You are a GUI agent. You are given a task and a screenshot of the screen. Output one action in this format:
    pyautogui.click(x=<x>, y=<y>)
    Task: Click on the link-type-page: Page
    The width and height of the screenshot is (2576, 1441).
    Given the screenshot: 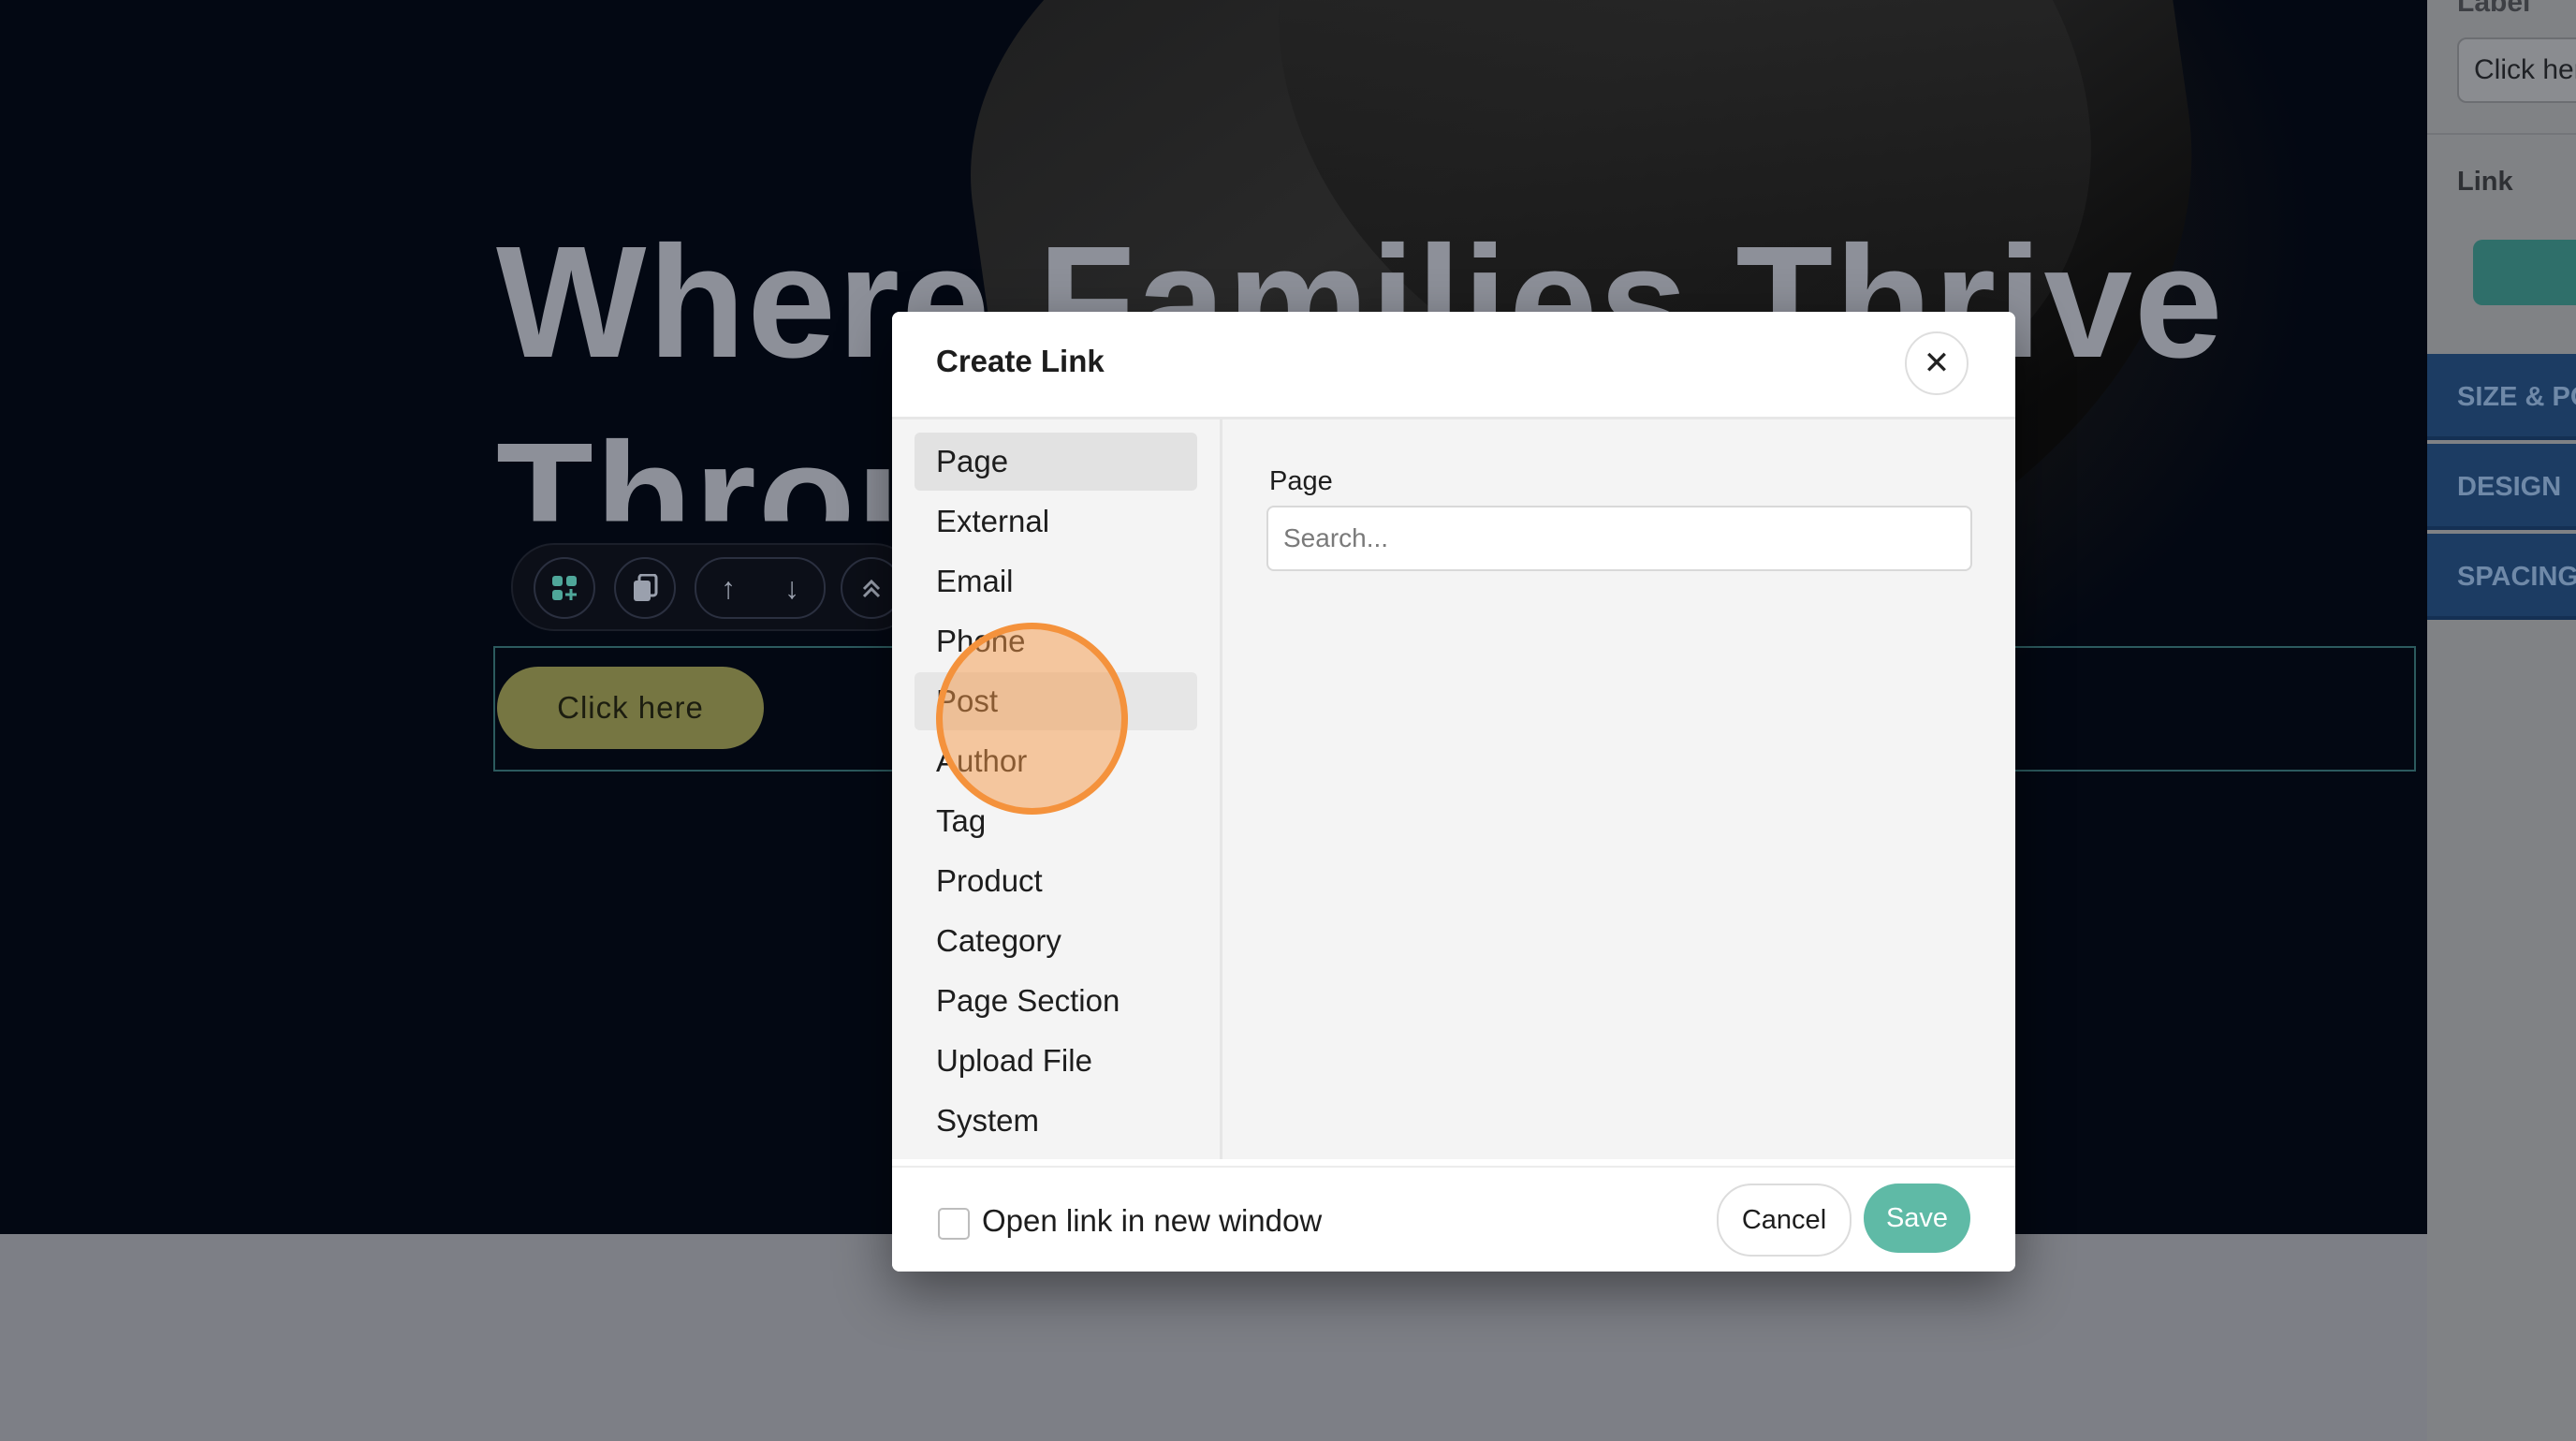 What is the action you would take?
    pyautogui.click(x=1056, y=462)
    